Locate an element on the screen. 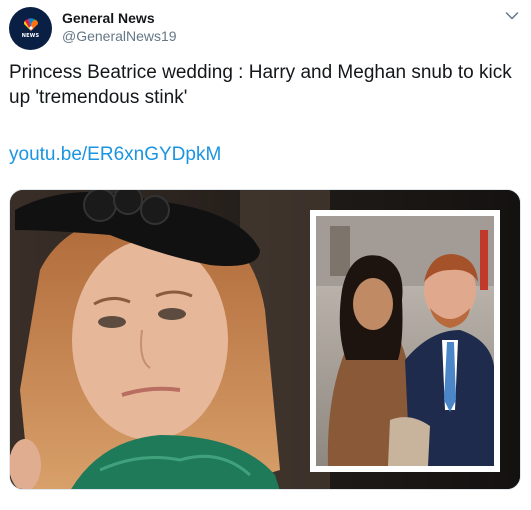 The height and width of the screenshot is (510, 531). avatar-label: NEWS is located at coordinates (30, 36).